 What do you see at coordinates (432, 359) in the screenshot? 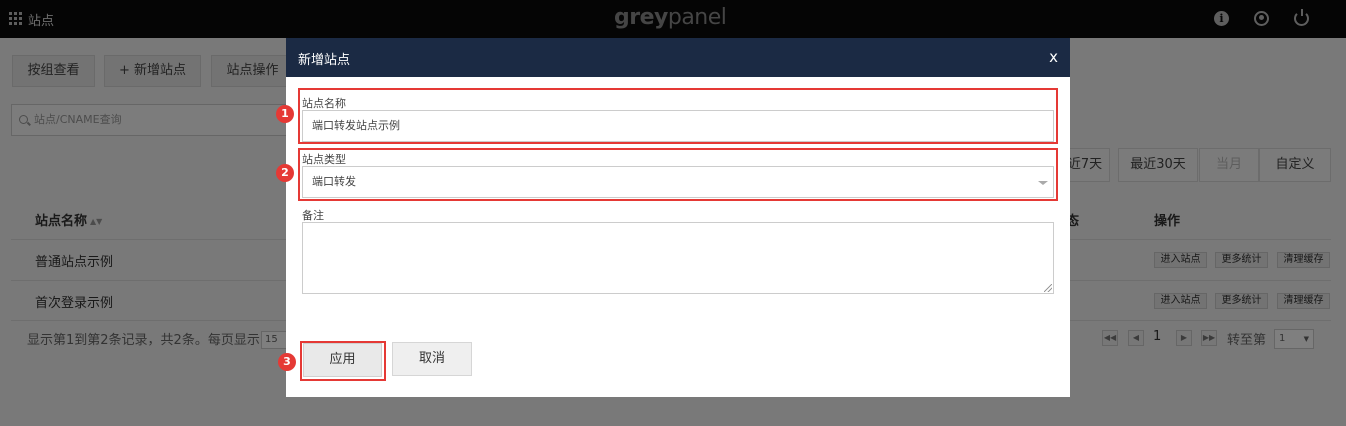
I see `cancel-button: 取消` at bounding box center [432, 359].